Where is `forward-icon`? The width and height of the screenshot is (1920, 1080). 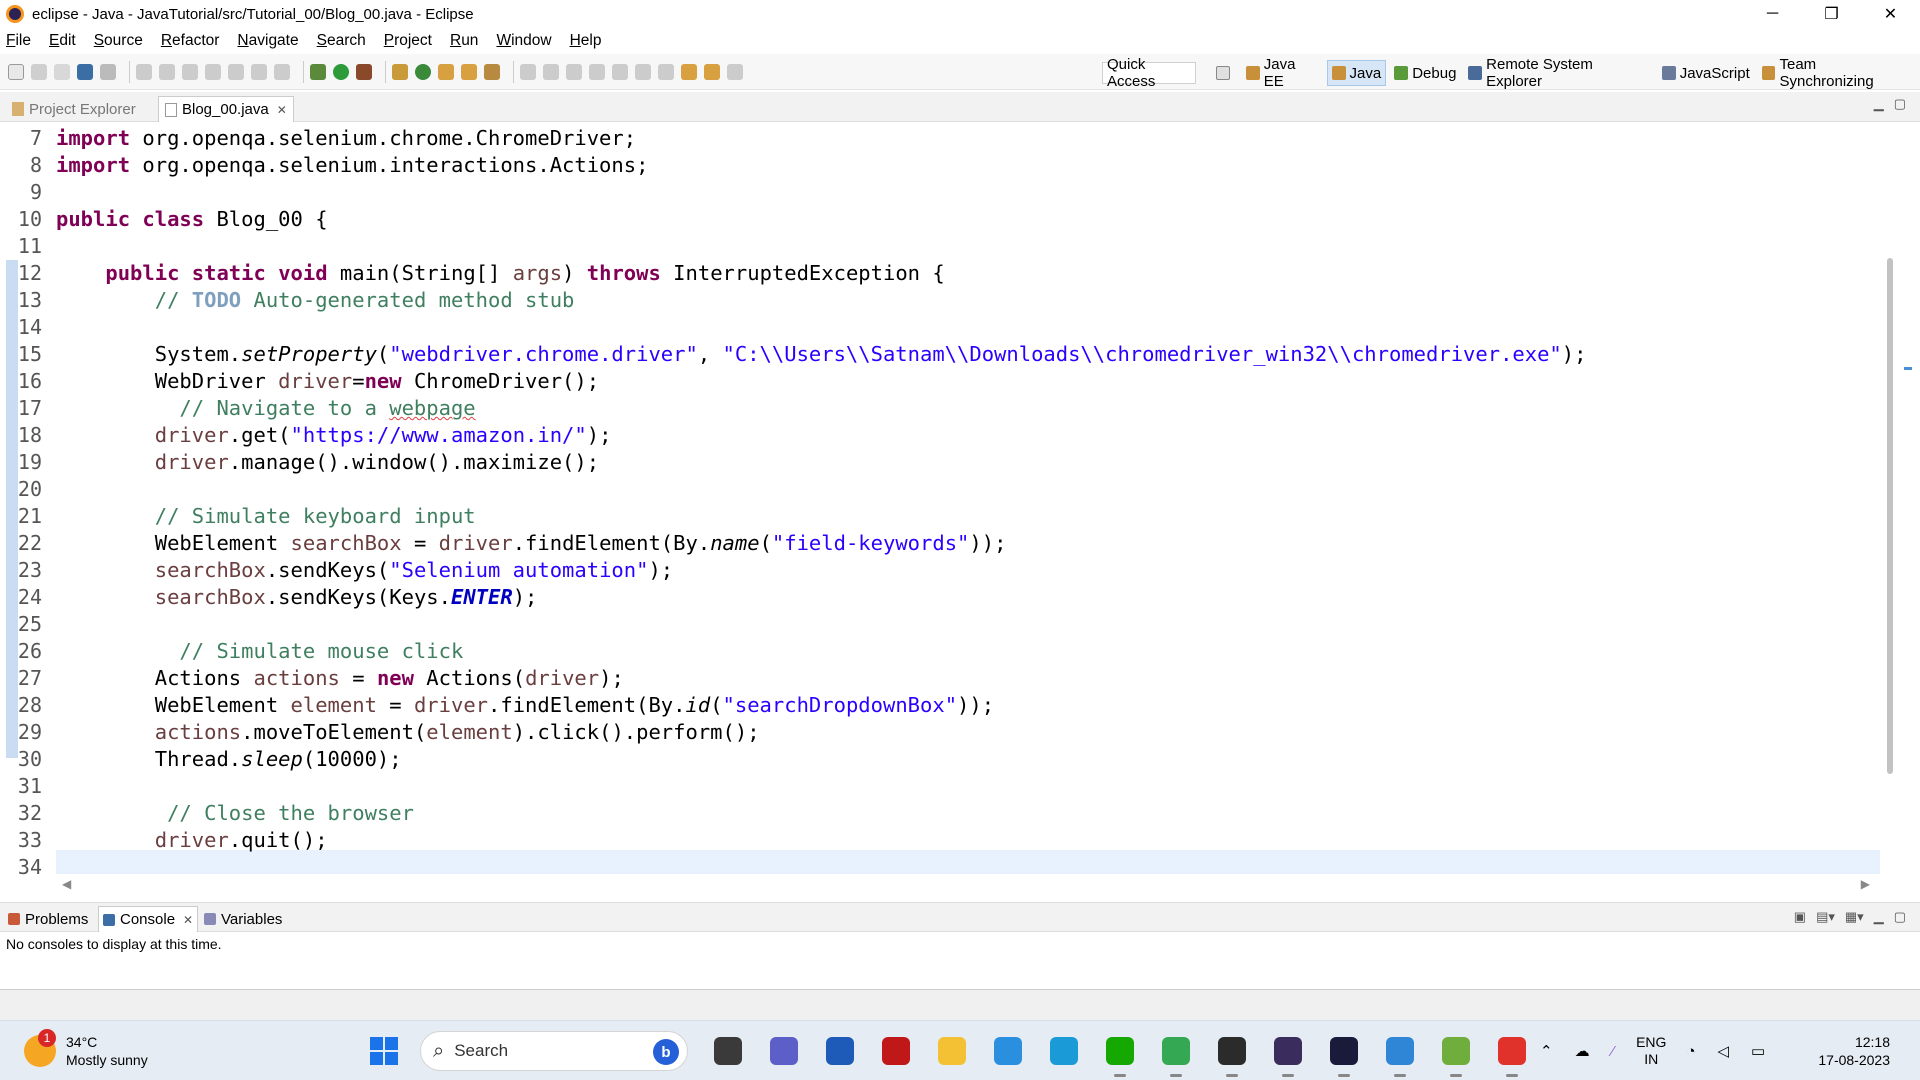 forward-icon is located at coordinates (735, 71).